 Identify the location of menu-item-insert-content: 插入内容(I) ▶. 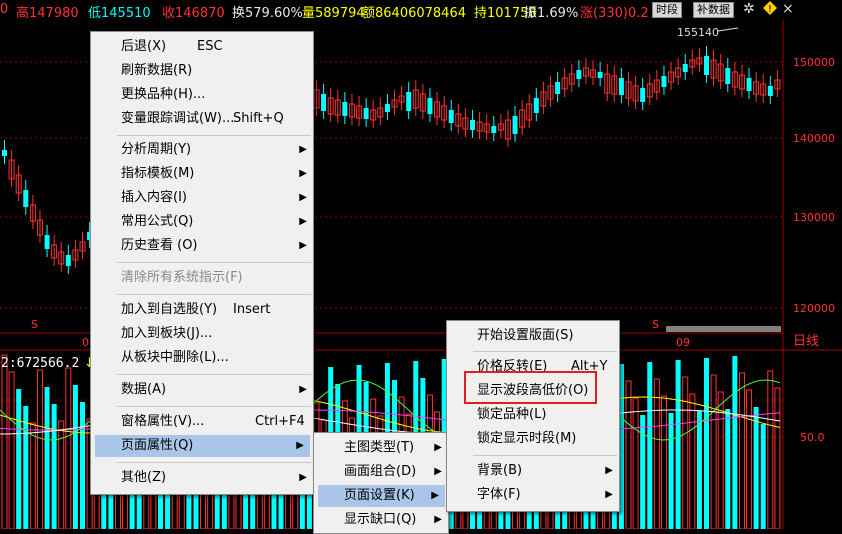
(202, 198).